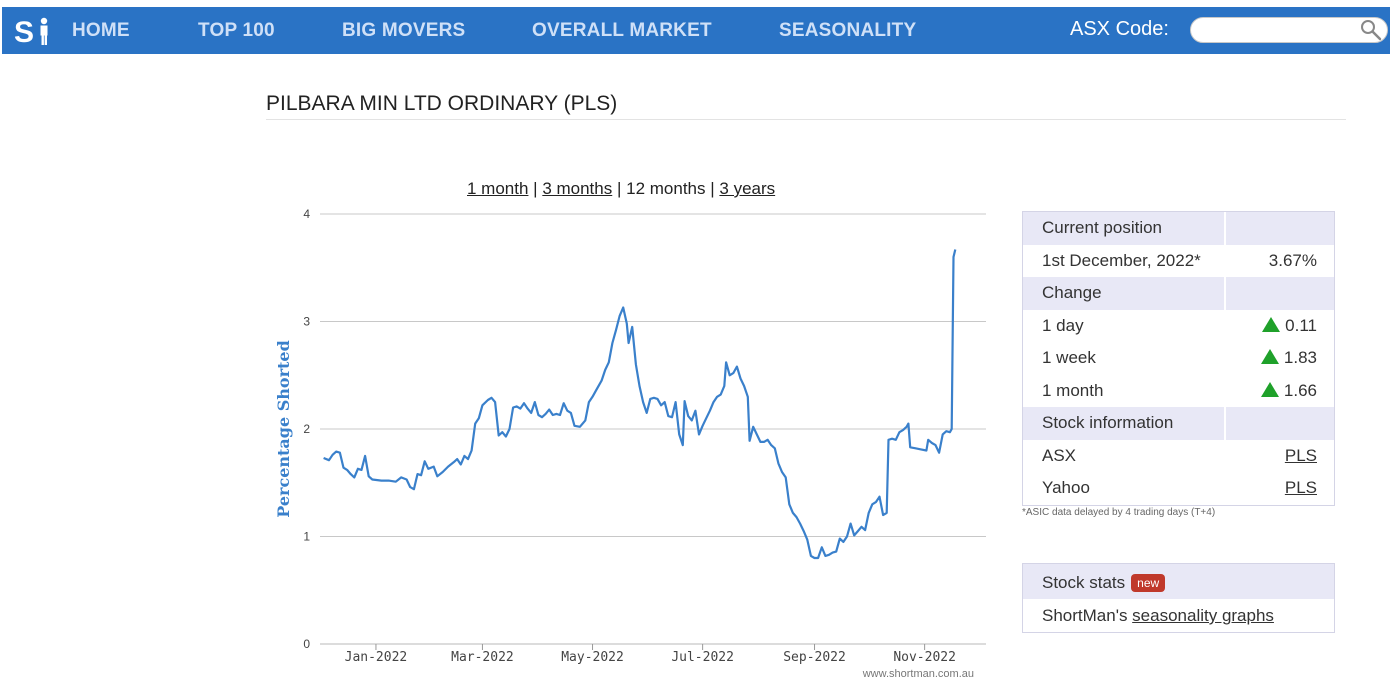 Image resolution: width=1390 pixels, height=686 pixels. Describe the element at coordinates (1119, 29) in the screenshot. I see `asx-code-label: ASX Code:` at that location.